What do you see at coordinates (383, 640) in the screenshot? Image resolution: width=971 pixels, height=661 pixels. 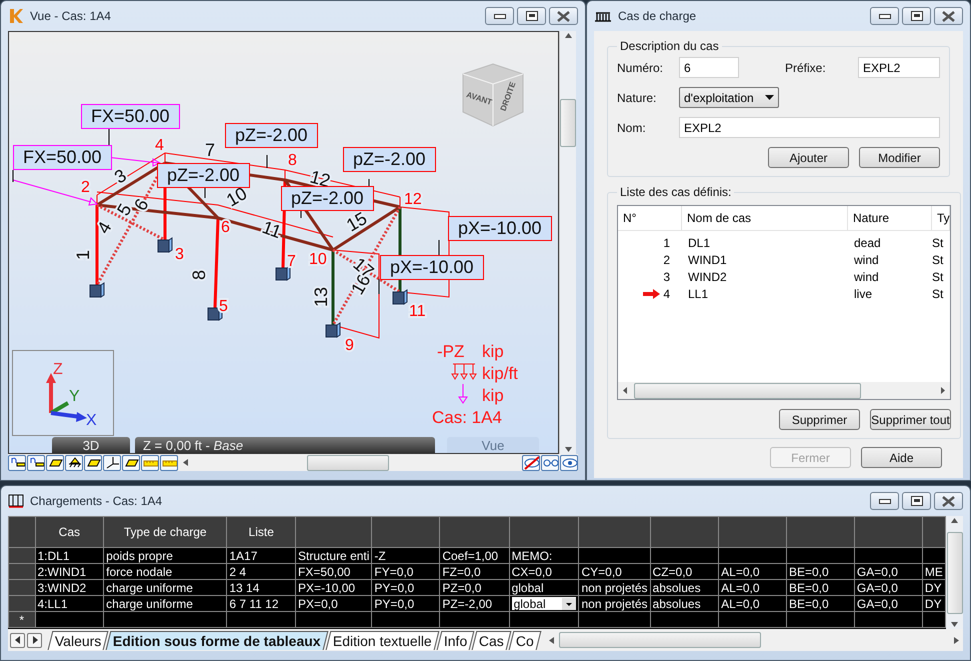 I see `tab: Edition textuelle` at bounding box center [383, 640].